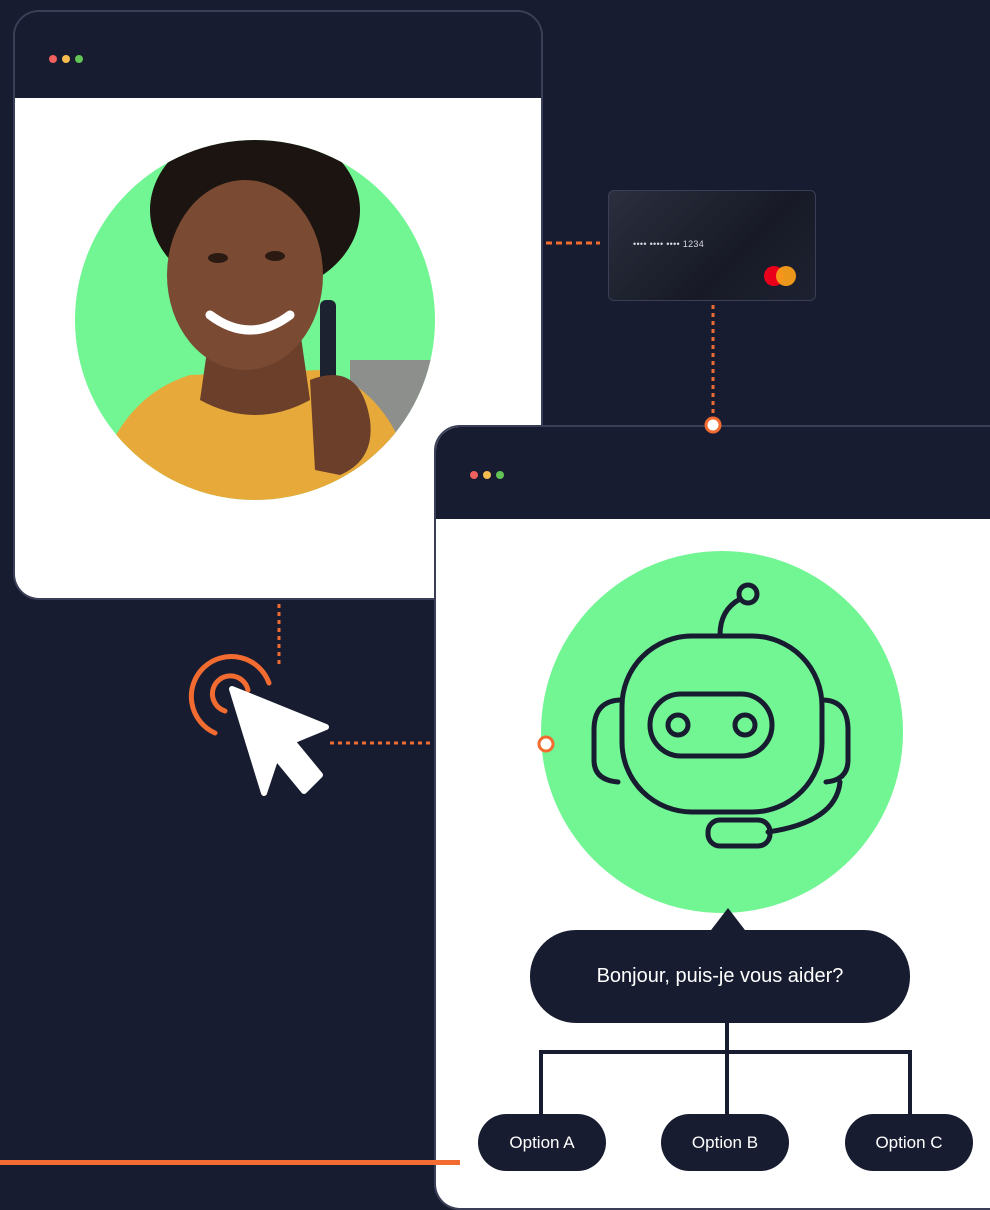  I want to click on chatbot-greeting-text: Bonjour, puis-je vous aider?, so click(720, 976).